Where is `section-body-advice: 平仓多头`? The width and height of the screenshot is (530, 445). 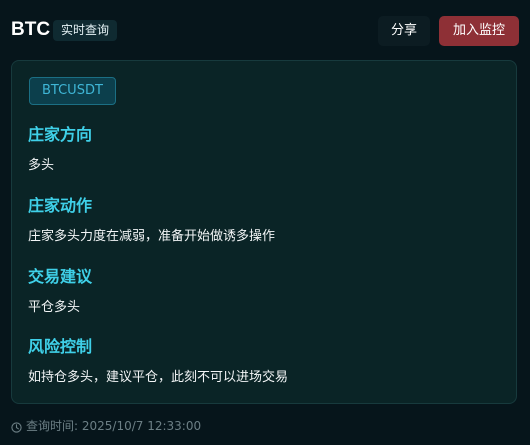 section-body-advice: 平仓多头 is located at coordinates (54, 307).